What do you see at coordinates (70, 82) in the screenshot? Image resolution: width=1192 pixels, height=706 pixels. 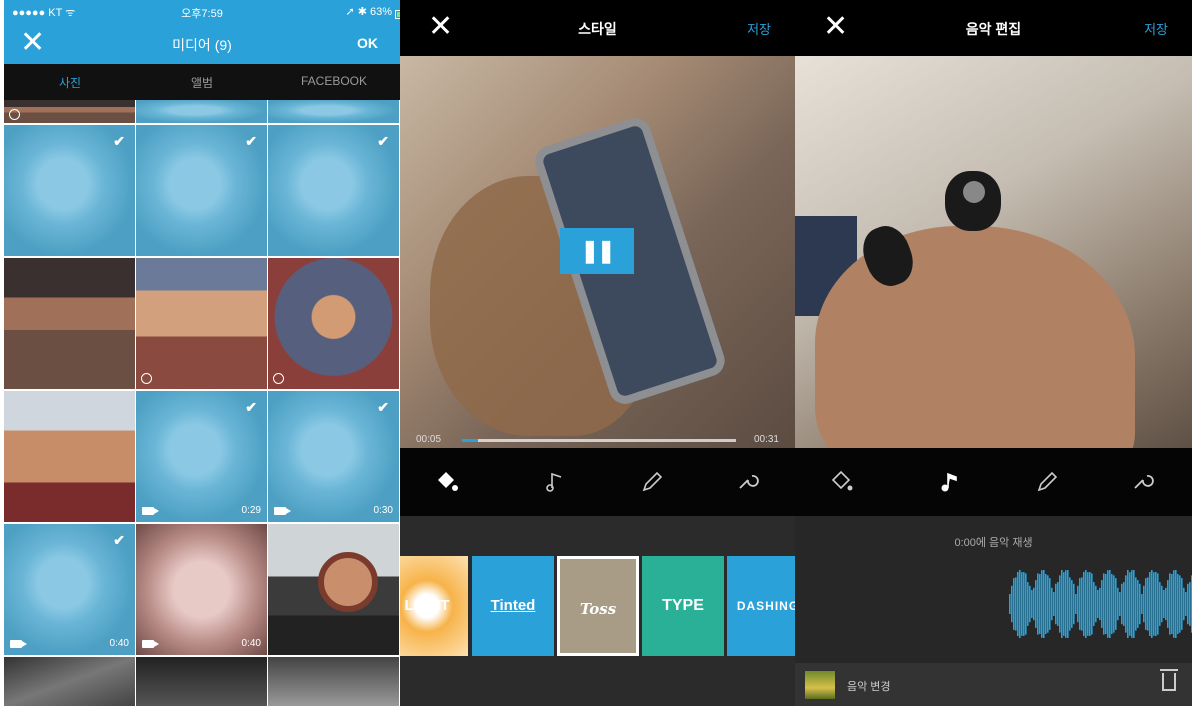 I see `tab-photos: 사진` at bounding box center [70, 82].